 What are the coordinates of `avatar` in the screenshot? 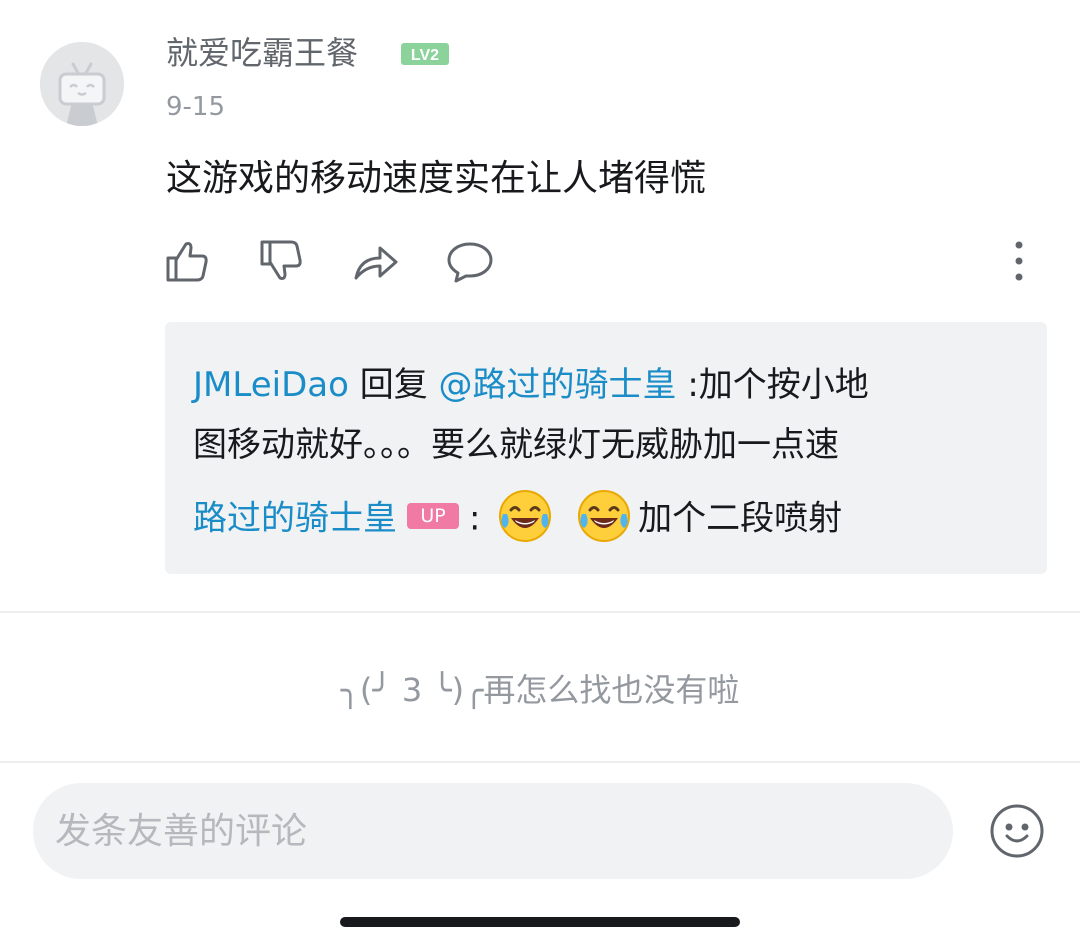 It's located at (82, 84).